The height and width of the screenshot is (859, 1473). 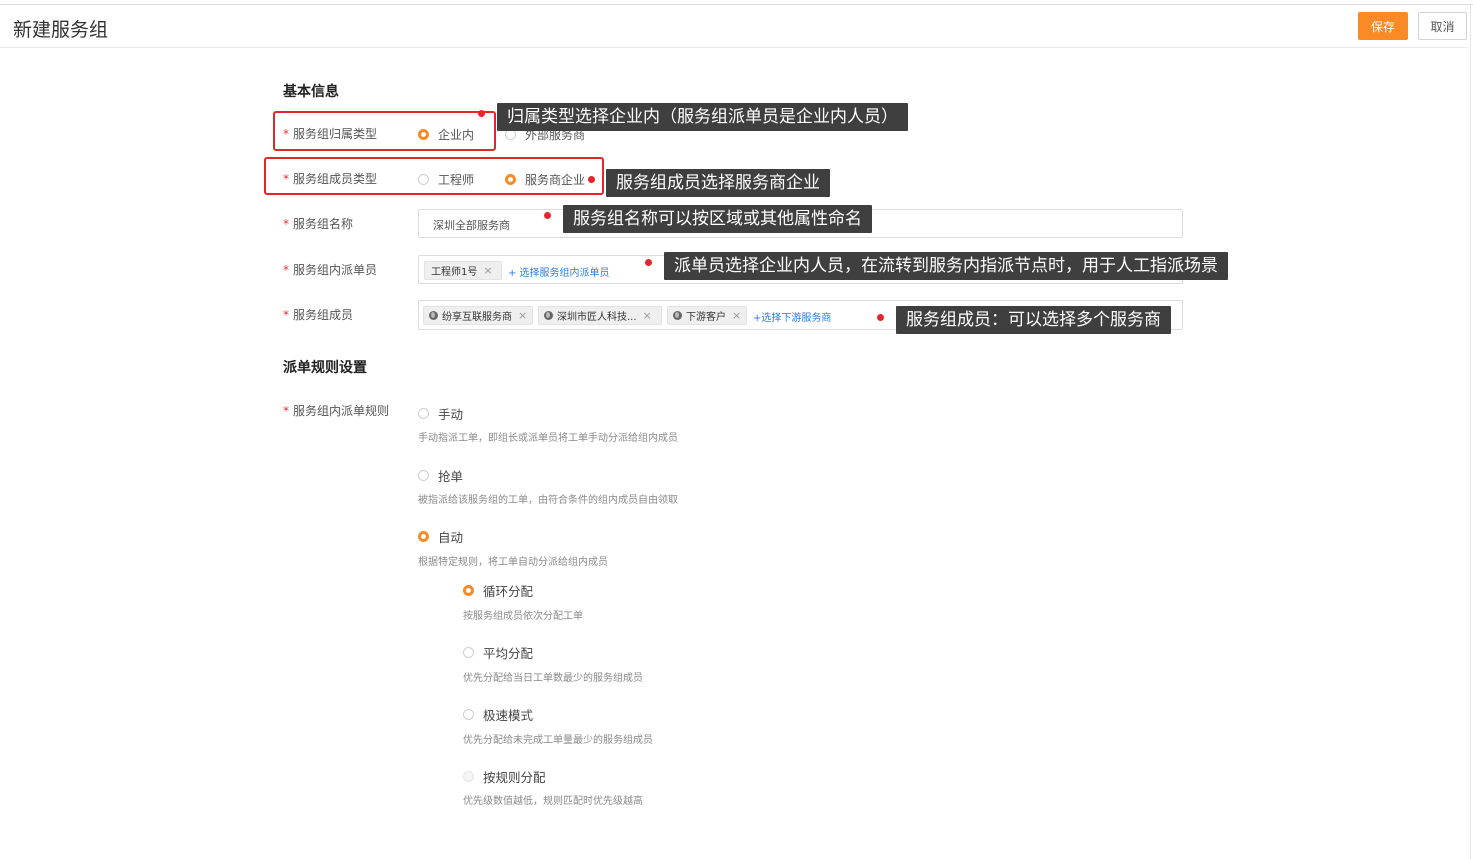 I want to click on radio-rule-based: 按规则分配, so click(x=504, y=776).